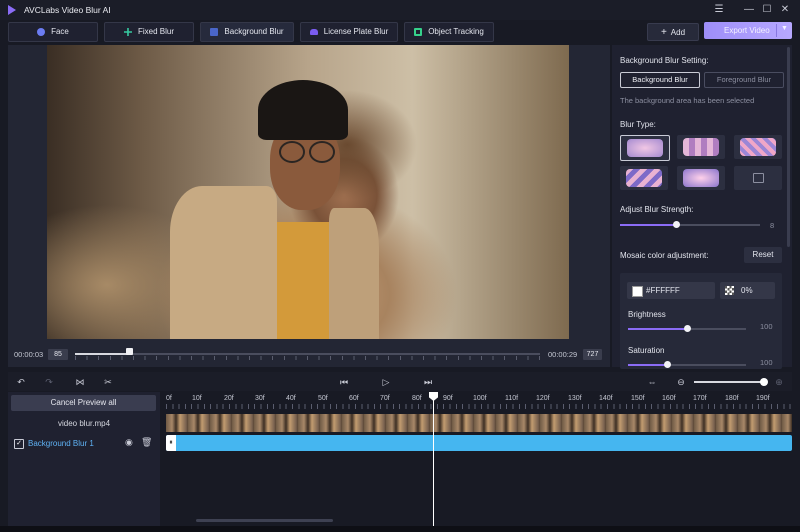  What do you see at coordinates (647, 365) in the screenshot?
I see `saturation-fill` at bounding box center [647, 365].